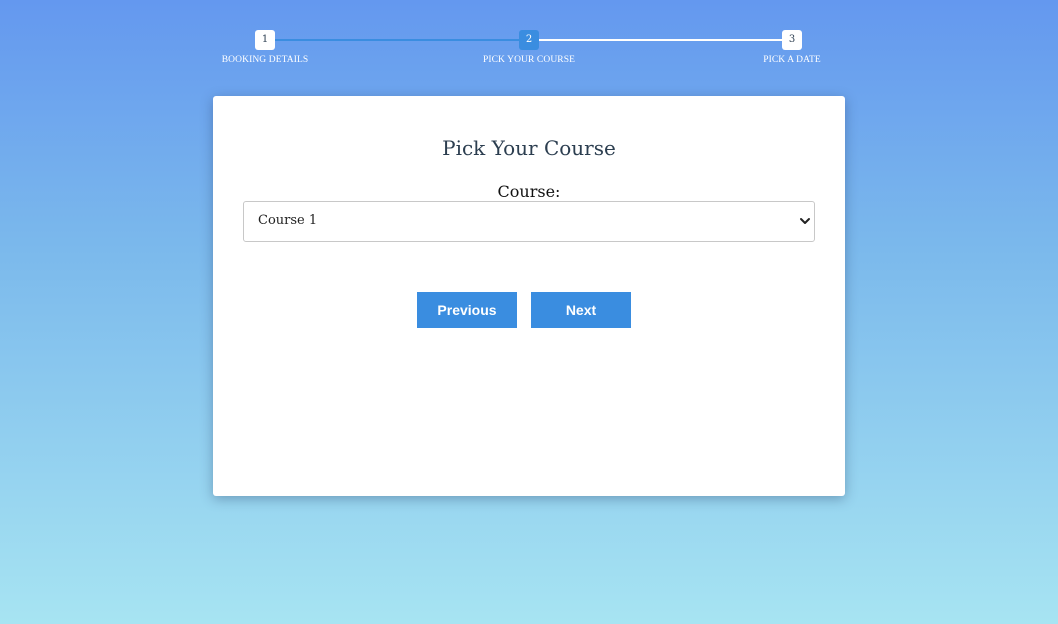 The image size is (1058, 624). What do you see at coordinates (529, 191) in the screenshot?
I see `course-field-label: Course:` at bounding box center [529, 191].